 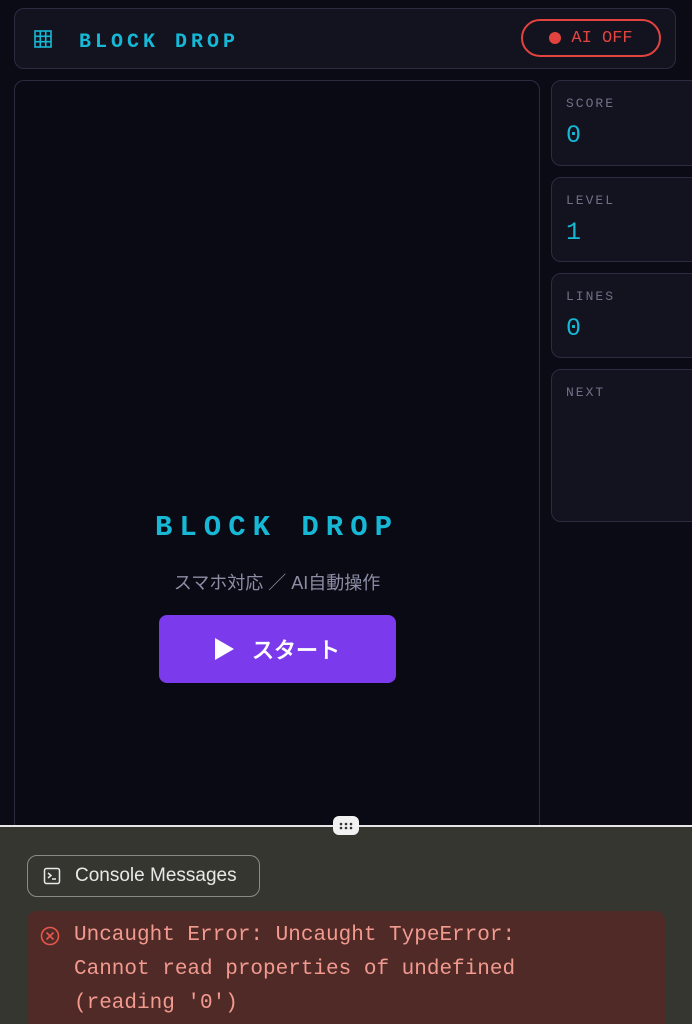 What do you see at coordinates (586, 392) in the screenshot?
I see `next-label: NEXT` at bounding box center [586, 392].